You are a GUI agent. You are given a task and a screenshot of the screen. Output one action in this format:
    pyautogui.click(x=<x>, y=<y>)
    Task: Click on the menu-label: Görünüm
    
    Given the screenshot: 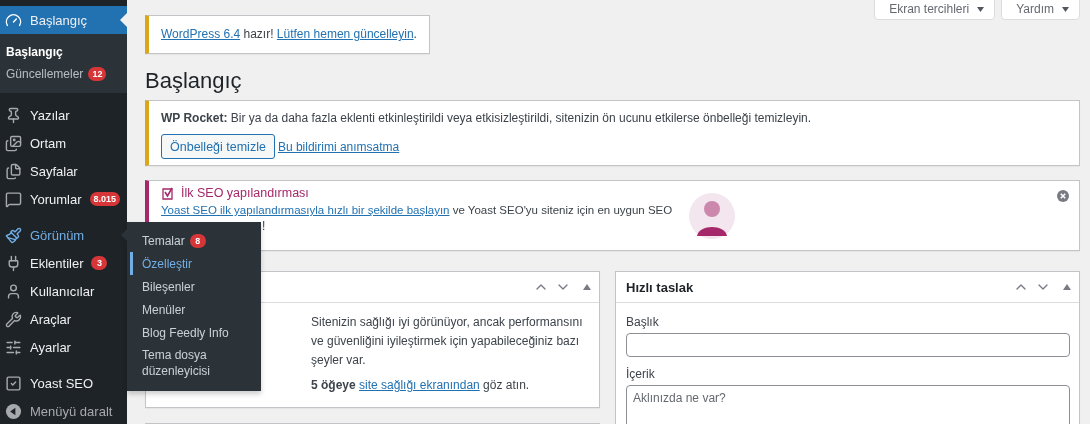 What is the action you would take?
    pyautogui.click(x=57, y=235)
    